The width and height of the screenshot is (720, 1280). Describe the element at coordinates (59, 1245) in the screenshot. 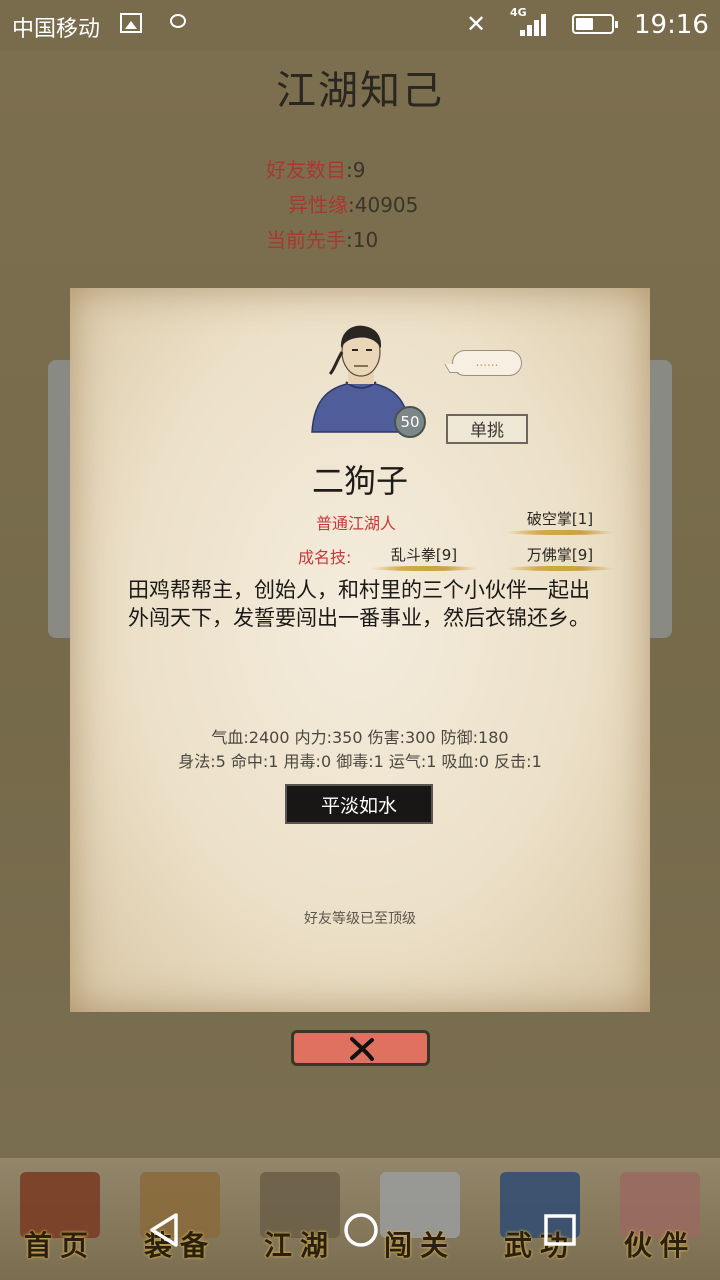

I see `nav-label: 首页` at that location.